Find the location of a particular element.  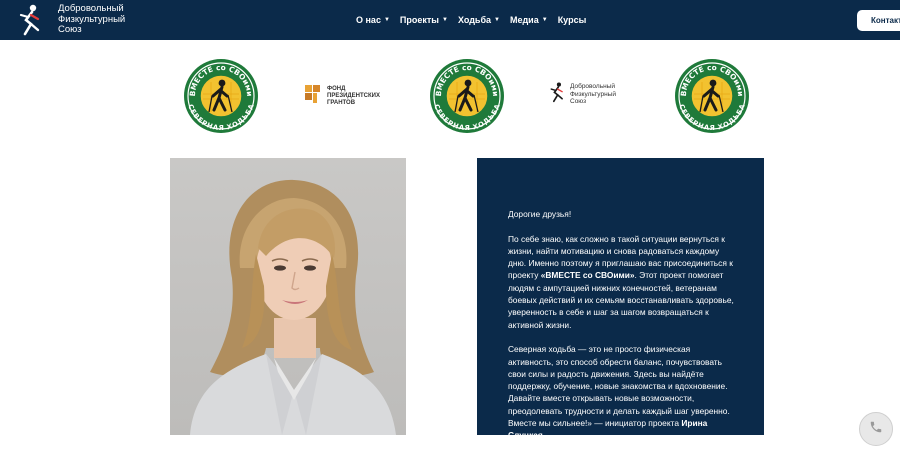

main-nav: О нас ▼ Проекты ▼ Ходьба ▼ Медиа ▼ Курсы is located at coordinates (471, 20).